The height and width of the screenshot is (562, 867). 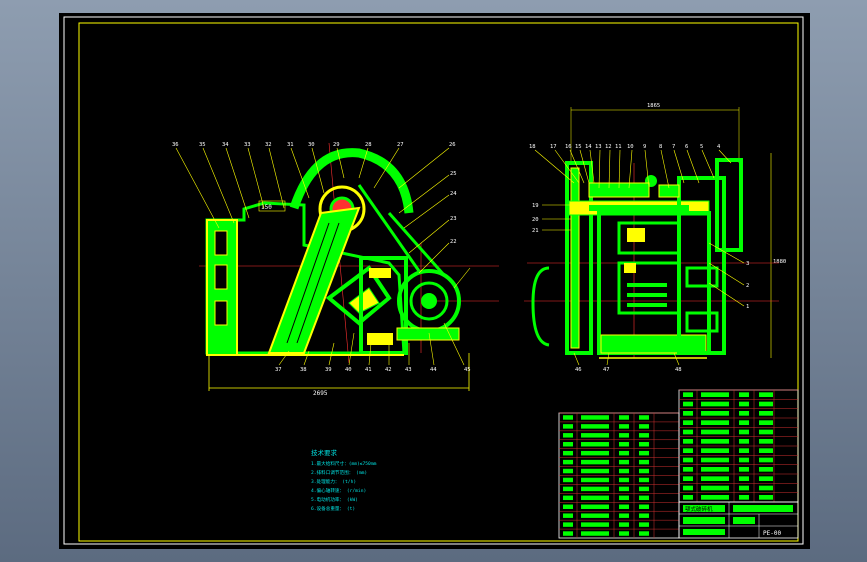 What do you see at coordinates (738, 446) in the screenshot?
I see `parts-list-upper` at bounding box center [738, 446].